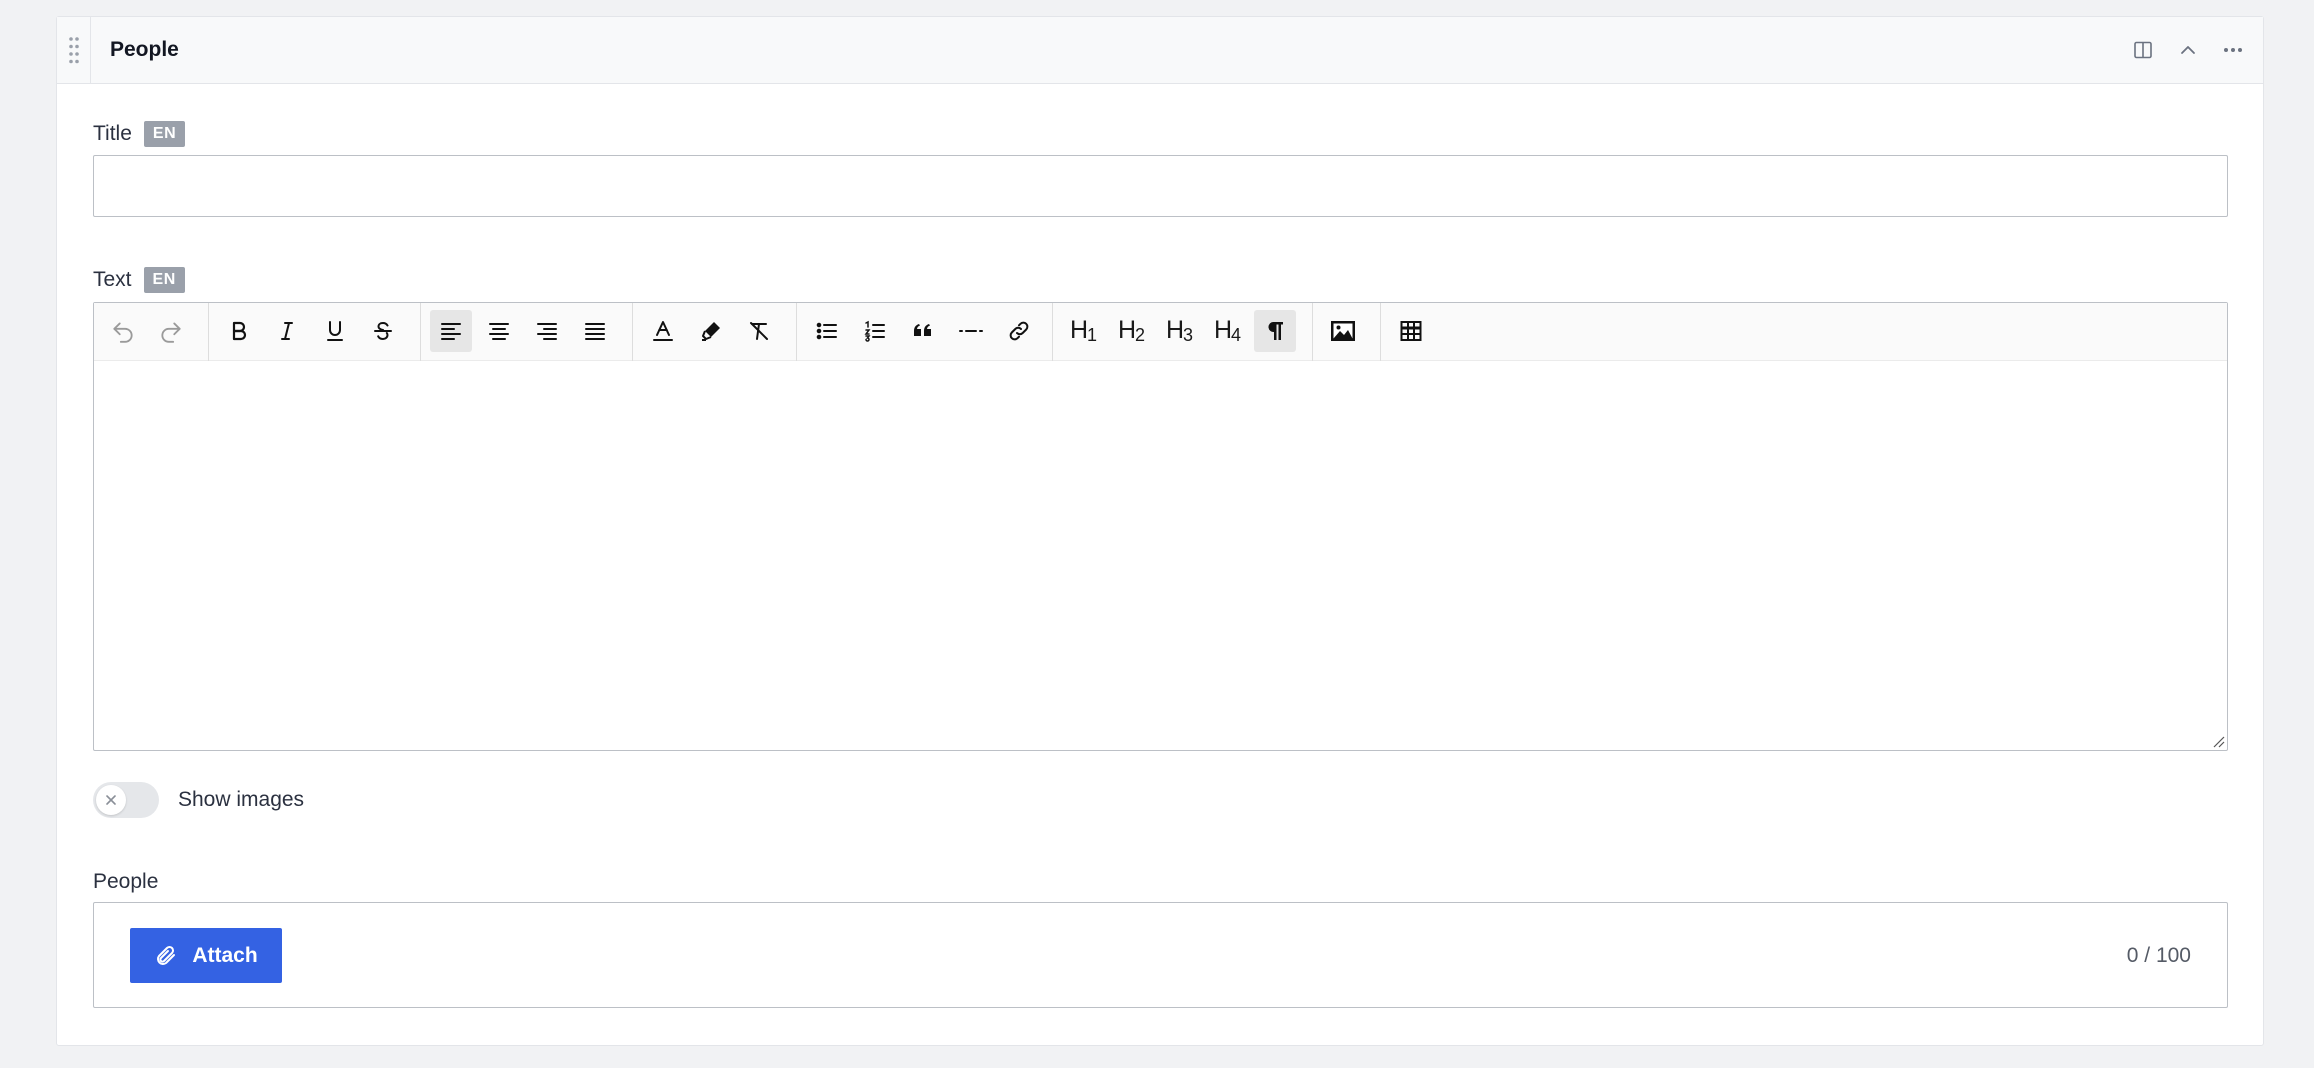  Describe the element at coordinates (1343, 331) in the screenshot. I see `image-icon` at that location.